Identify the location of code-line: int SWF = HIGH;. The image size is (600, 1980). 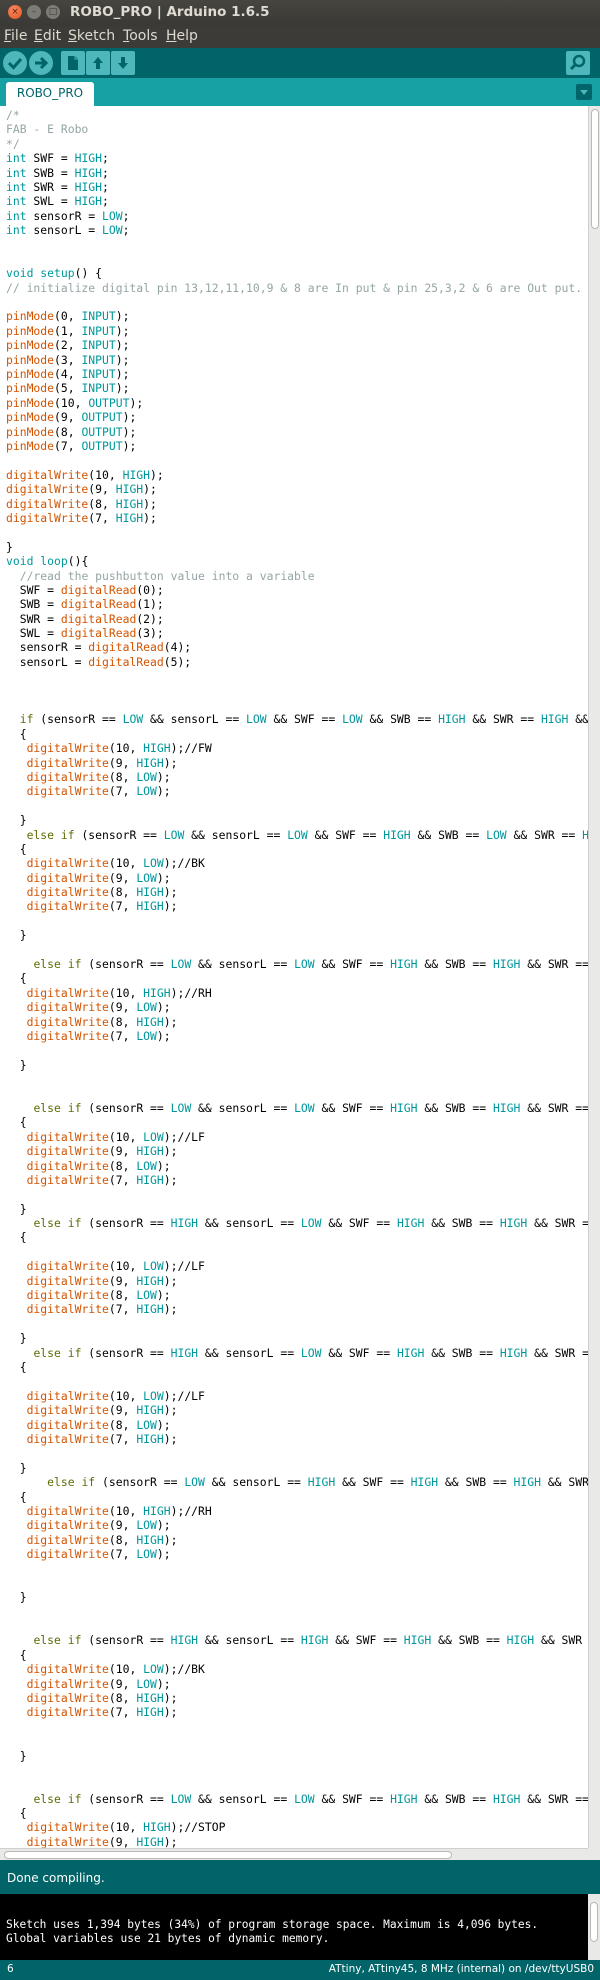
(297, 158).